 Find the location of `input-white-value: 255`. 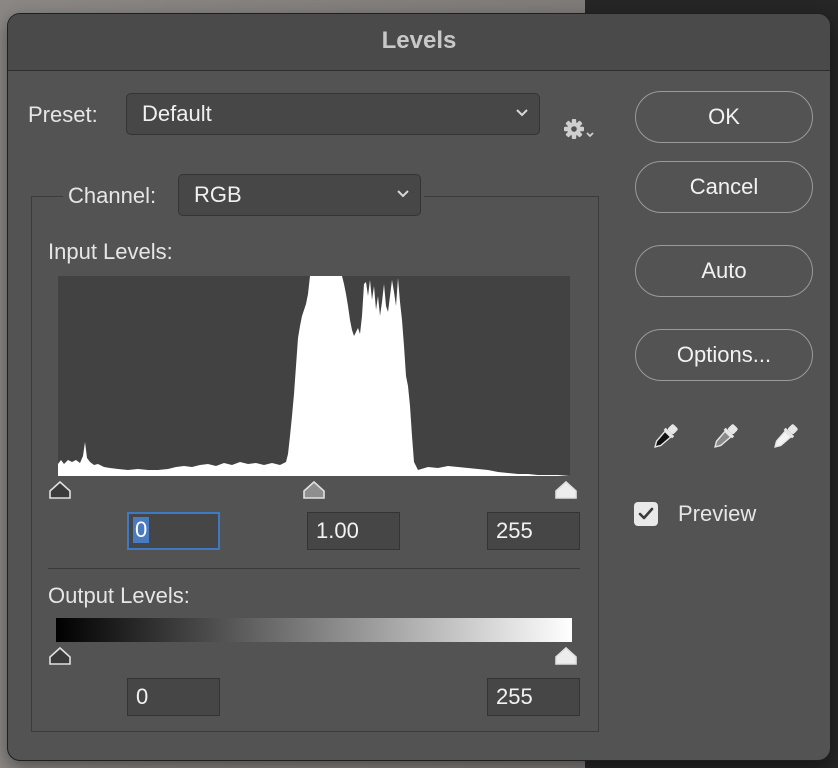

input-white-value: 255 is located at coordinates (514, 530).